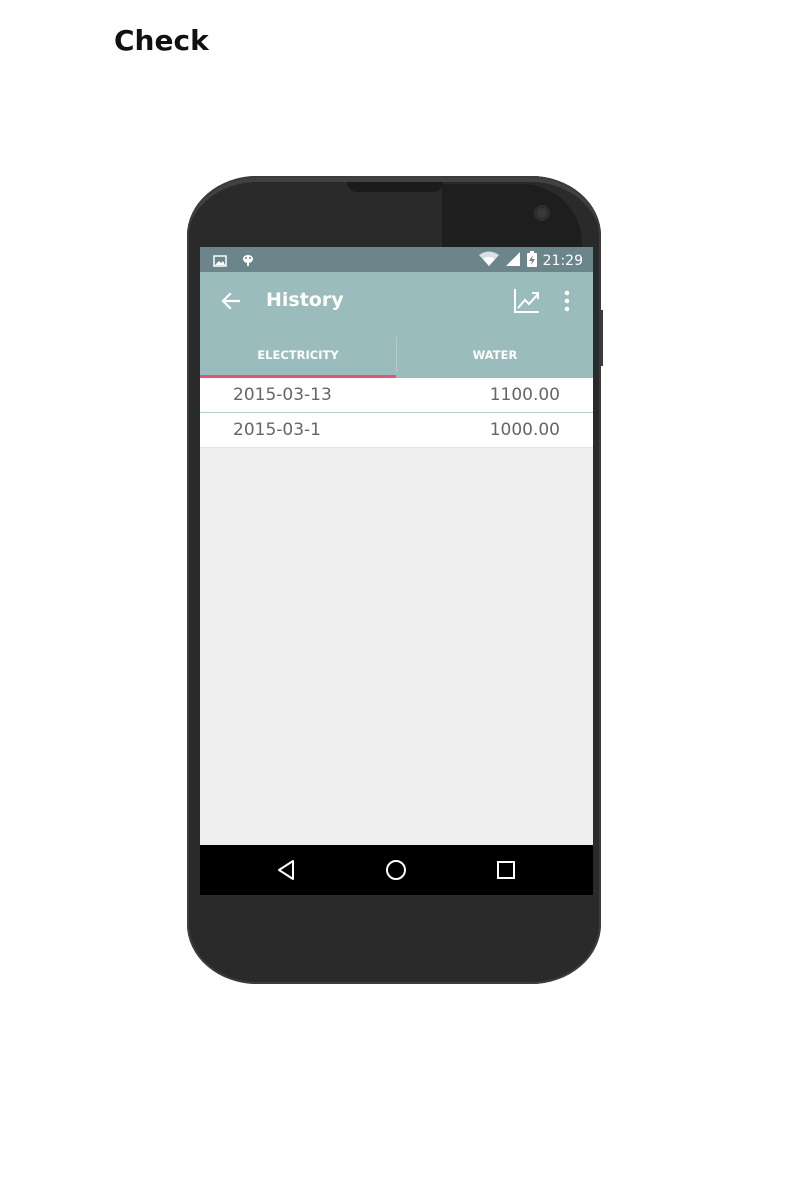 The image size is (800, 1200). I want to click on tab-bar: ELECTRICITY WATER, so click(396, 354).